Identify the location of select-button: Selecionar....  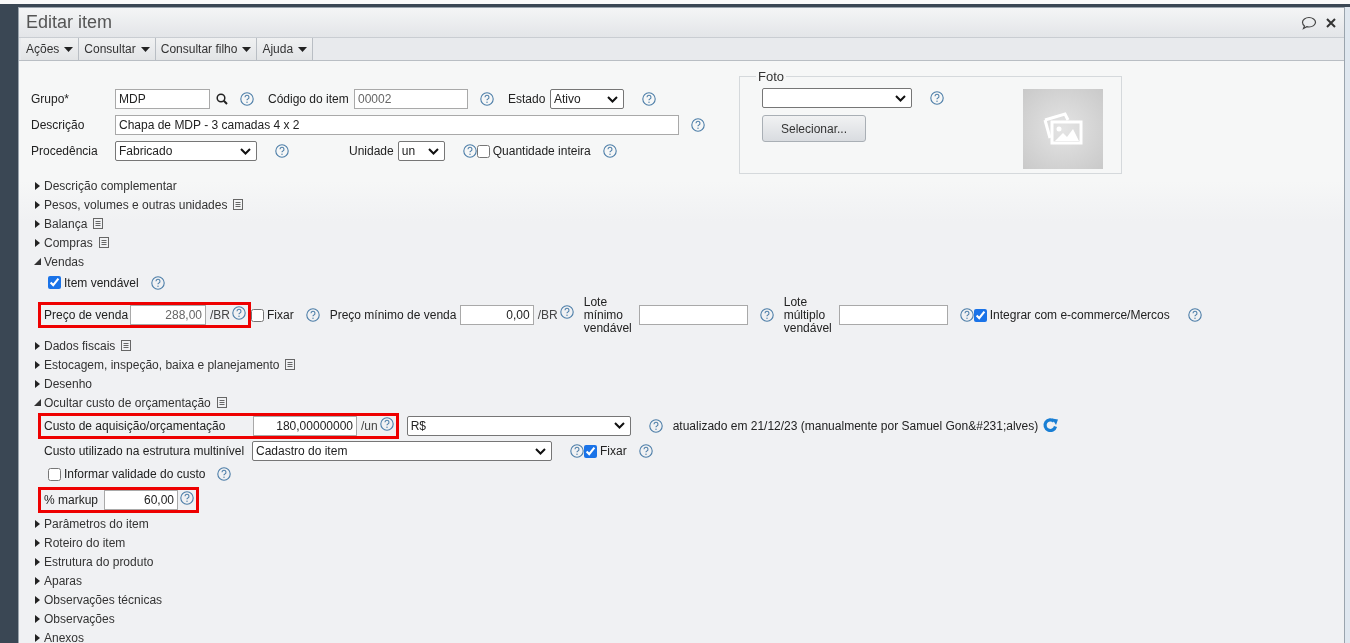
(814, 128).